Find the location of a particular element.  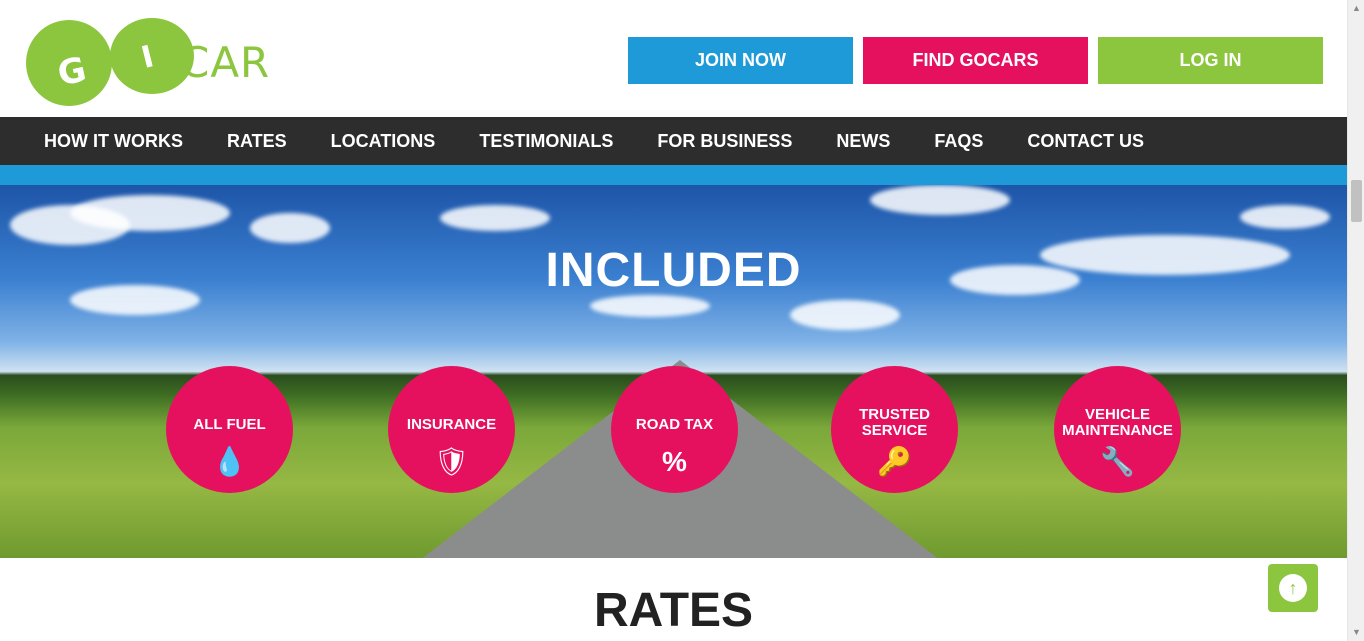

feature-trusted-service: TRUSTED SERVICE 🔑 is located at coordinates (894, 429).